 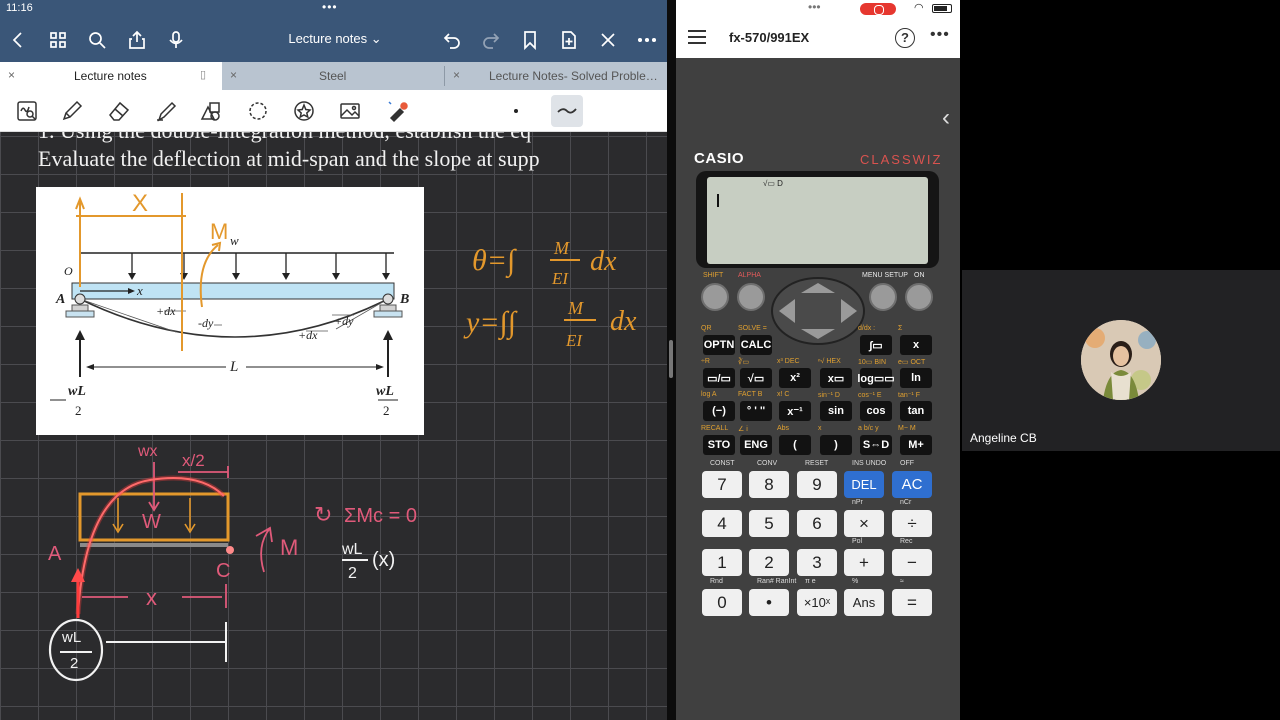 What do you see at coordinates (567, 111) in the screenshot?
I see `stroke-style-icon` at bounding box center [567, 111].